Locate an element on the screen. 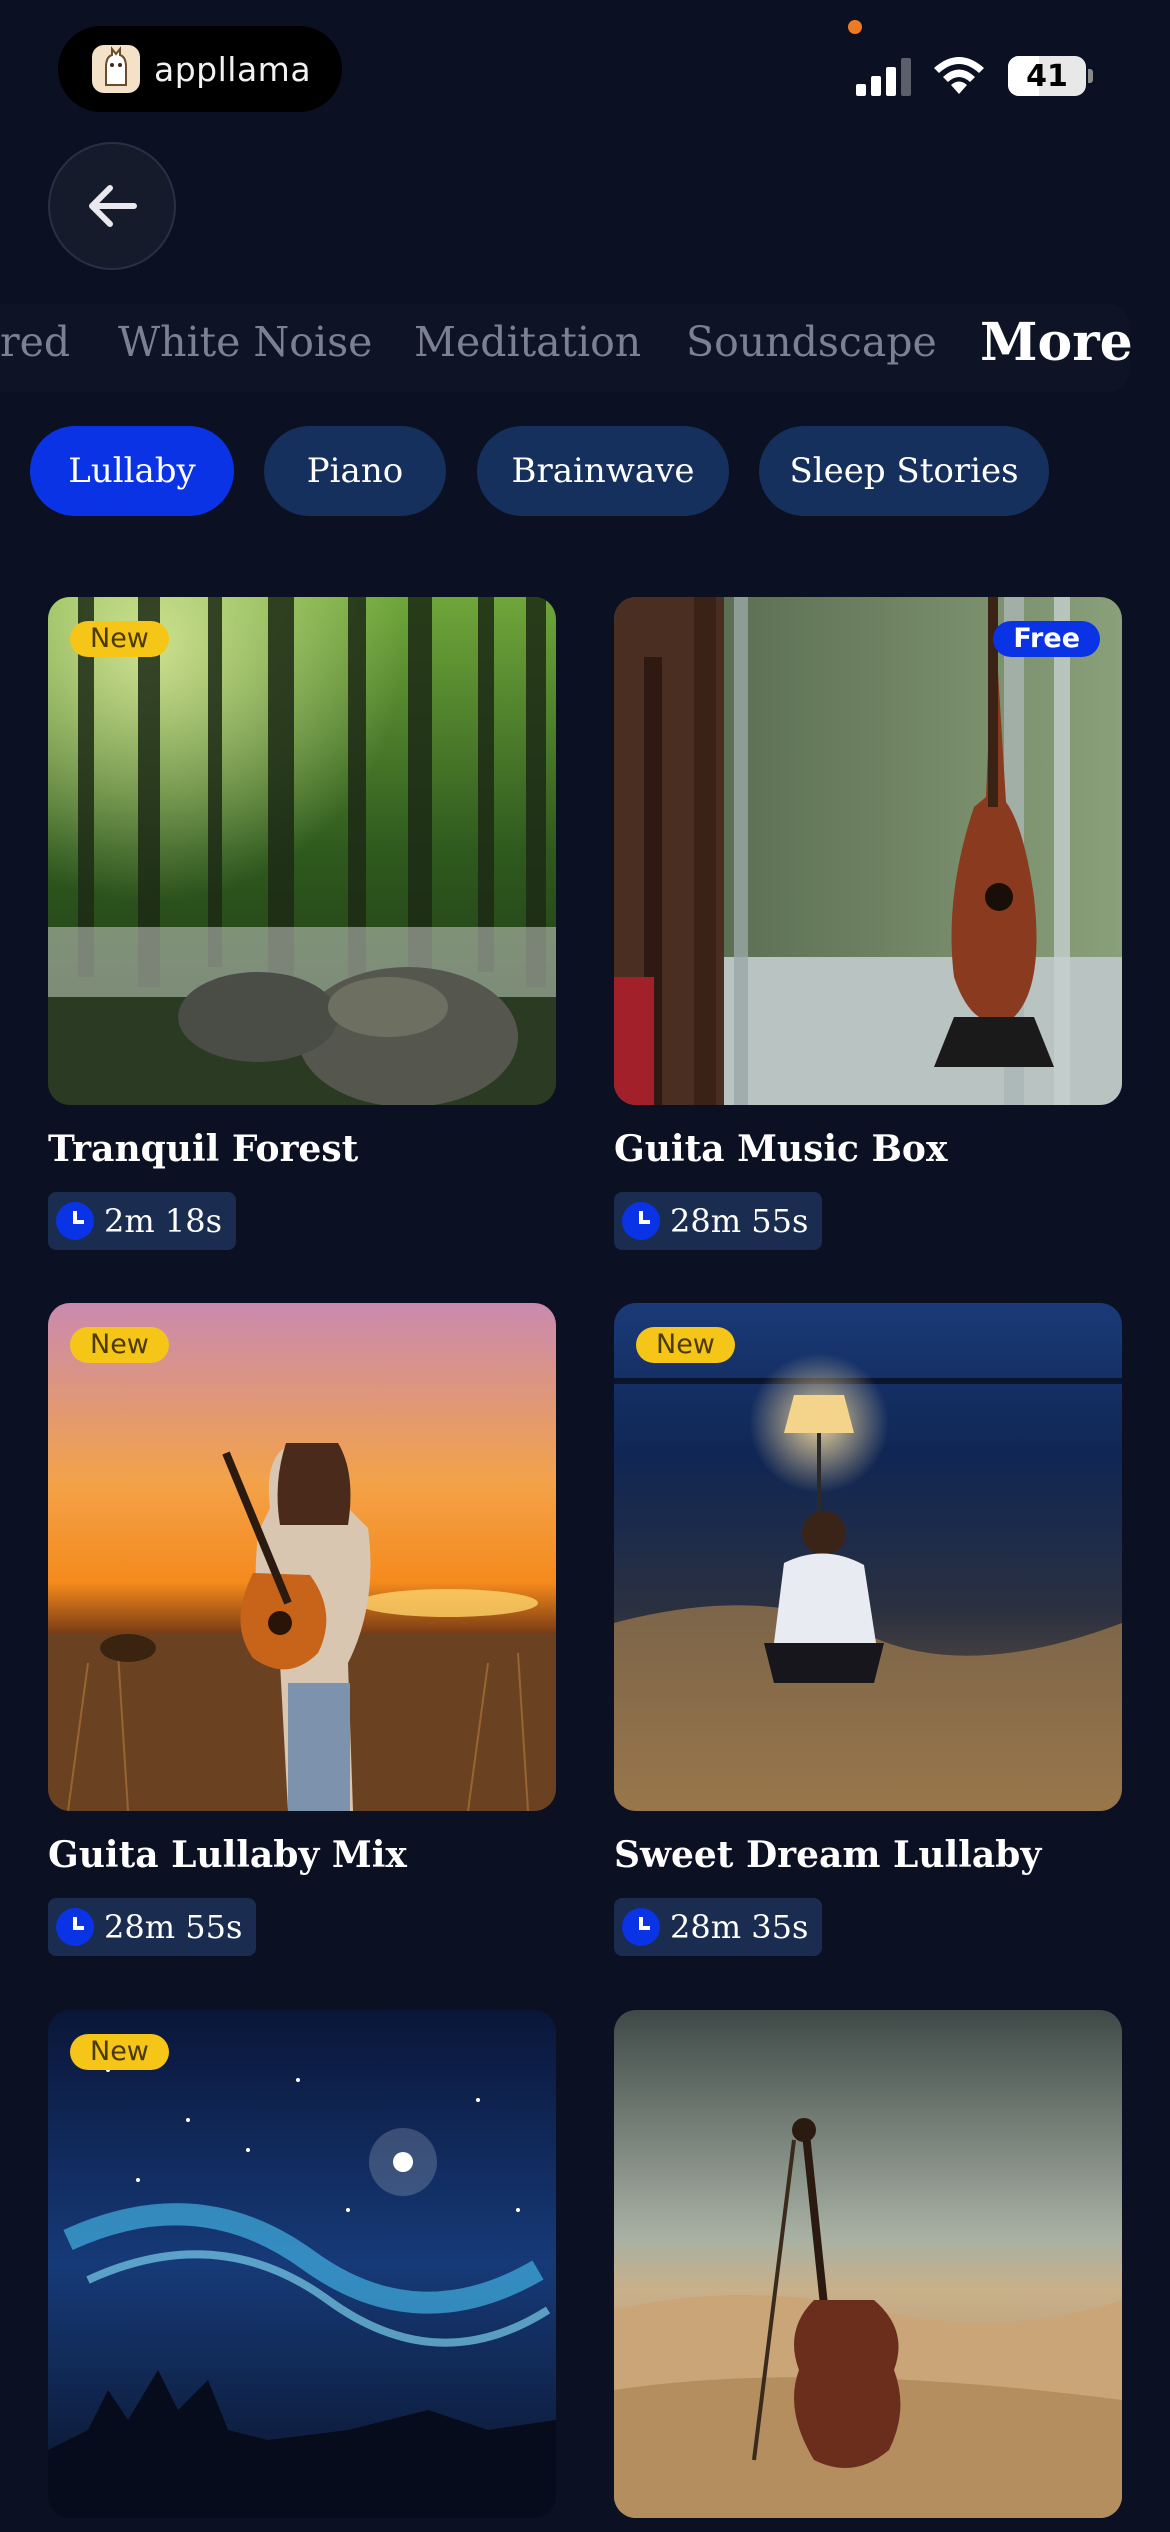  tab-category-partial: red is located at coordinates (35, 342).